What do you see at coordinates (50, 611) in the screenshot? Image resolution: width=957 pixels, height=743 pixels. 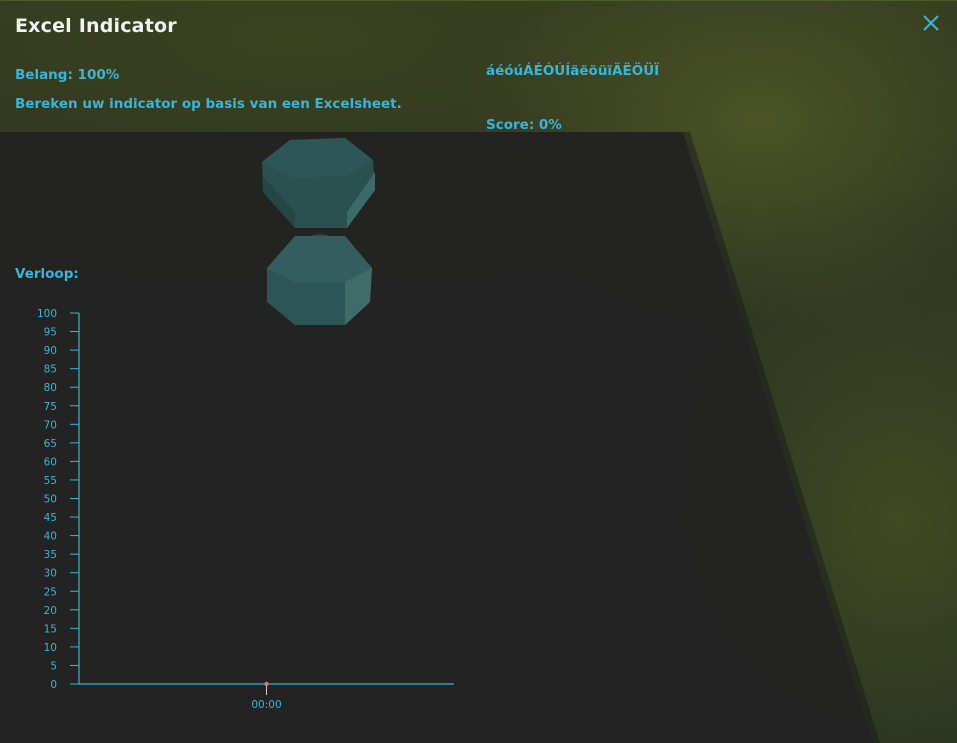 I see `y-tick-label: 20` at bounding box center [50, 611].